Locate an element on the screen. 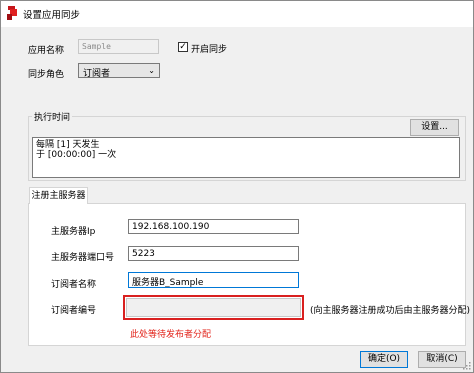  enable-sync-label: 开启同步 is located at coordinates (209, 48).